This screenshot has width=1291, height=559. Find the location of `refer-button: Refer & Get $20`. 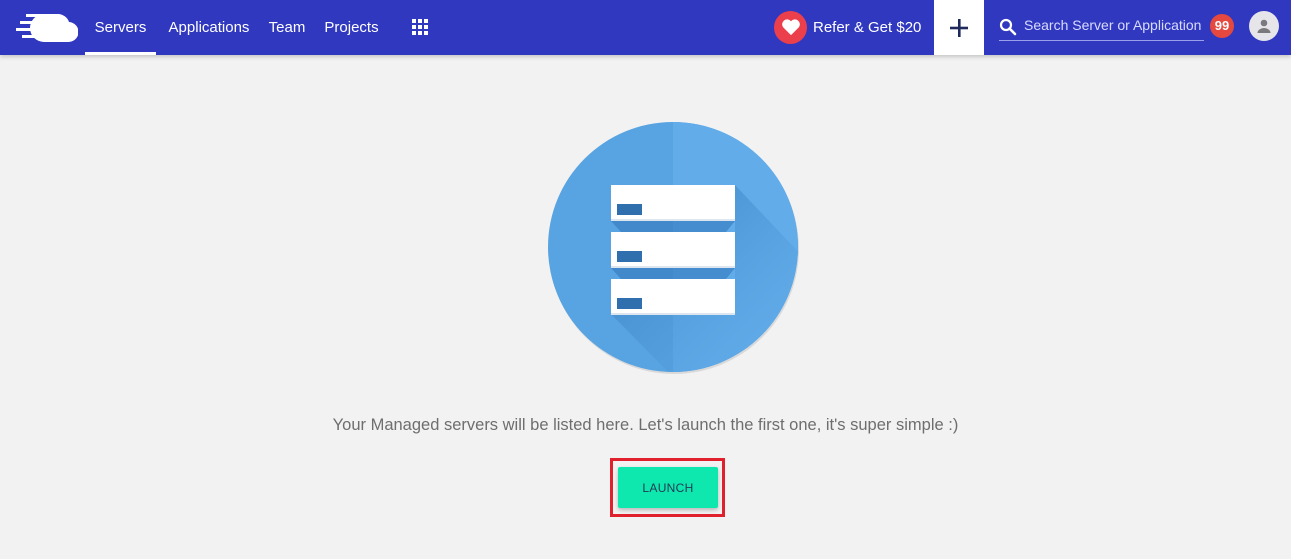

refer-button: Refer & Get $20 is located at coordinates (847, 27).